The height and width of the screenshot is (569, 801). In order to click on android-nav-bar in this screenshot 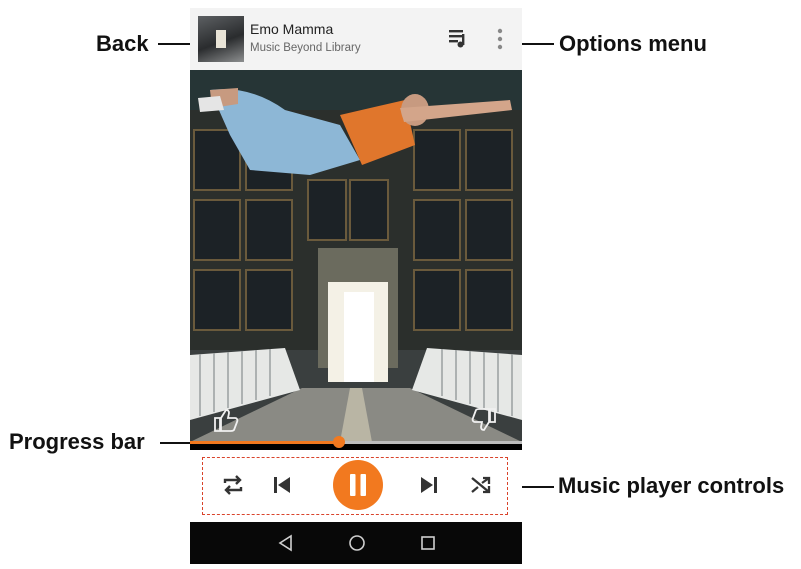, I will do `click(356, 543)`.